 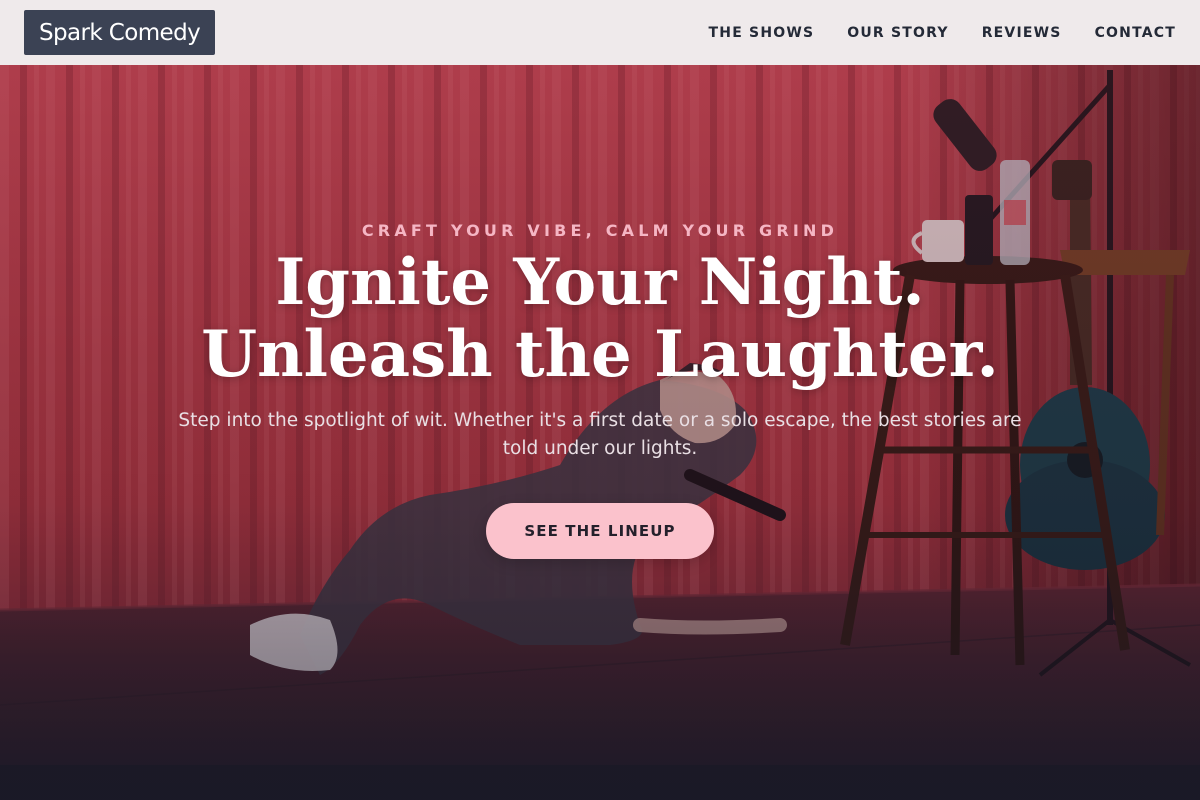 I want to click on site-logo: Spark Comedy, so click(x=120, y=32).